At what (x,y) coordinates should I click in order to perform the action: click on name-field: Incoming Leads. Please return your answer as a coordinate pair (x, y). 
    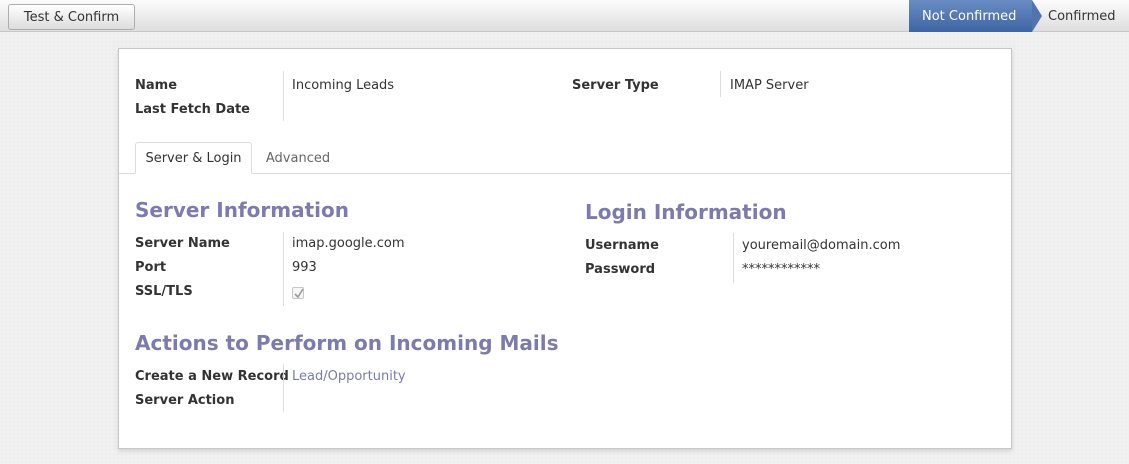
    Looking at the image, I should click on (343, 85).